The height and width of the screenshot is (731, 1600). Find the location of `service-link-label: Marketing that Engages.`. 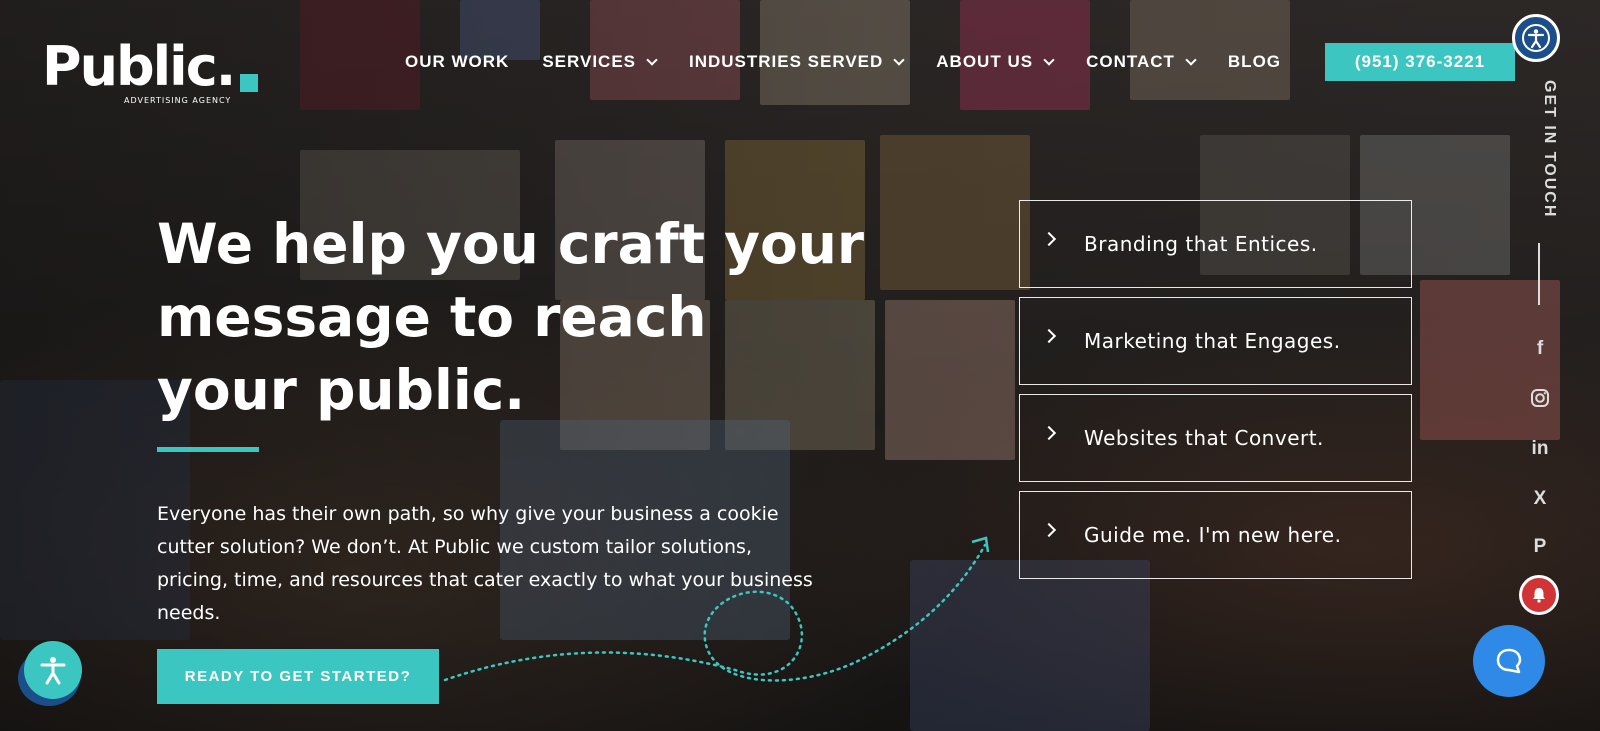

service-link-label: Marketing that Engages. is located at coordinates (1212, 341).